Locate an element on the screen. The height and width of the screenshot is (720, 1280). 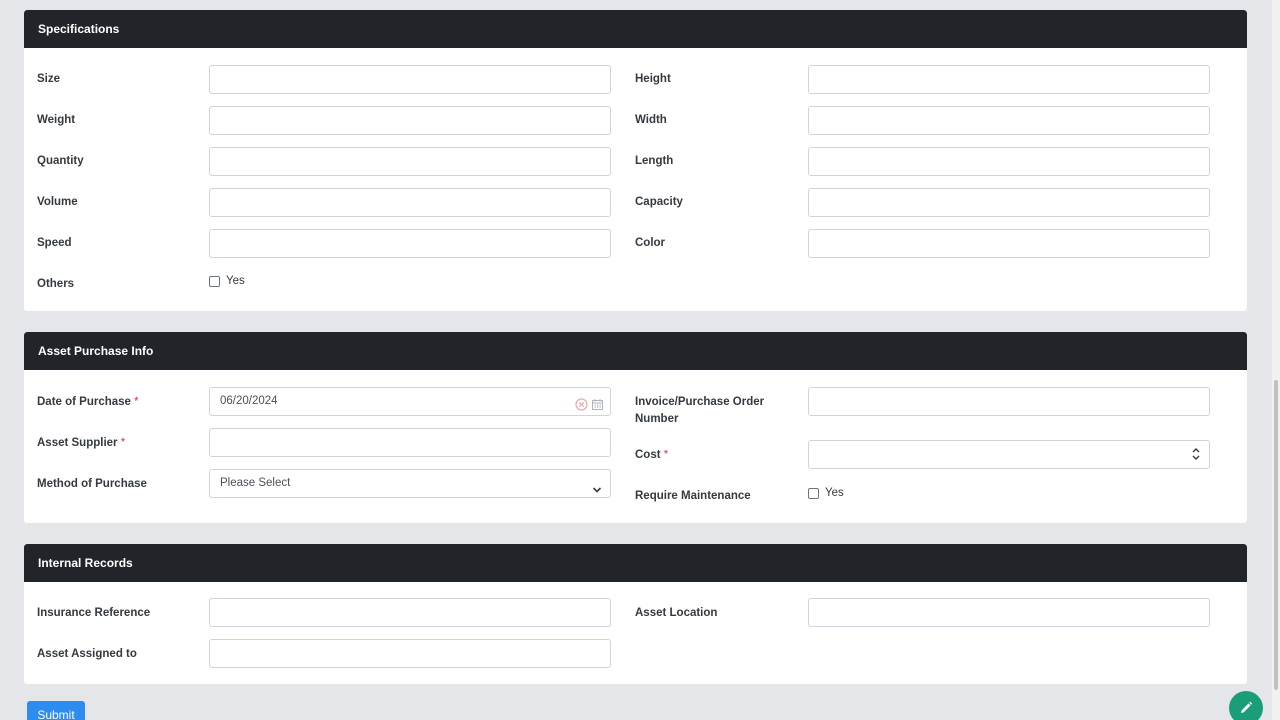
others-label: Others is located at coordinates (56, 284).